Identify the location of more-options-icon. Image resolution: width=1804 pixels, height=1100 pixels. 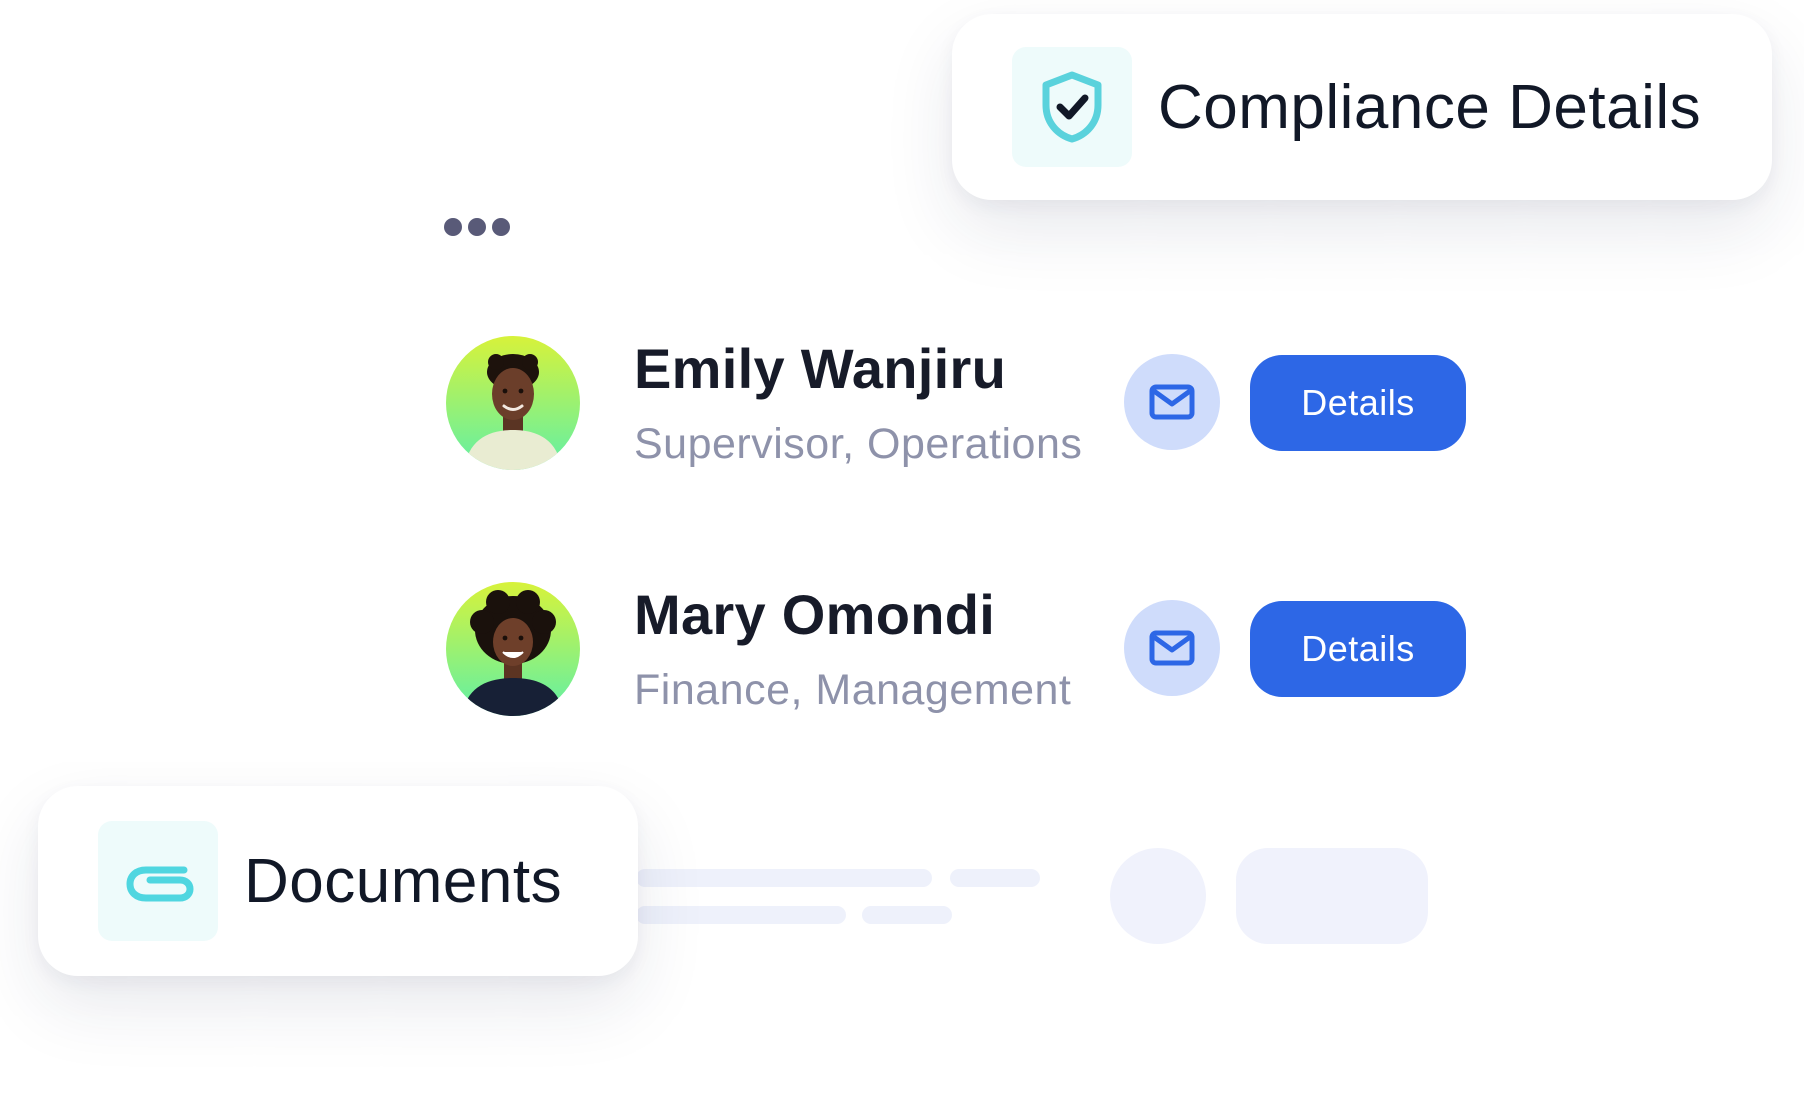
(477, 227).